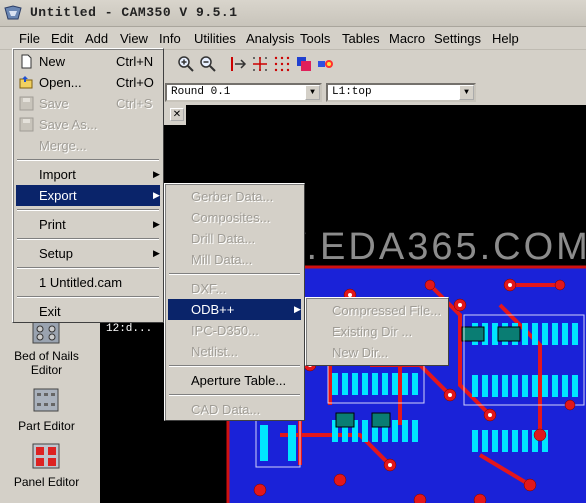 The height and width of the screenshot is (503, 586). Describe the element at coordinates (88, 82) in the screenshot. I see `menu-item-open: Open... Ctrl+O` at that location.